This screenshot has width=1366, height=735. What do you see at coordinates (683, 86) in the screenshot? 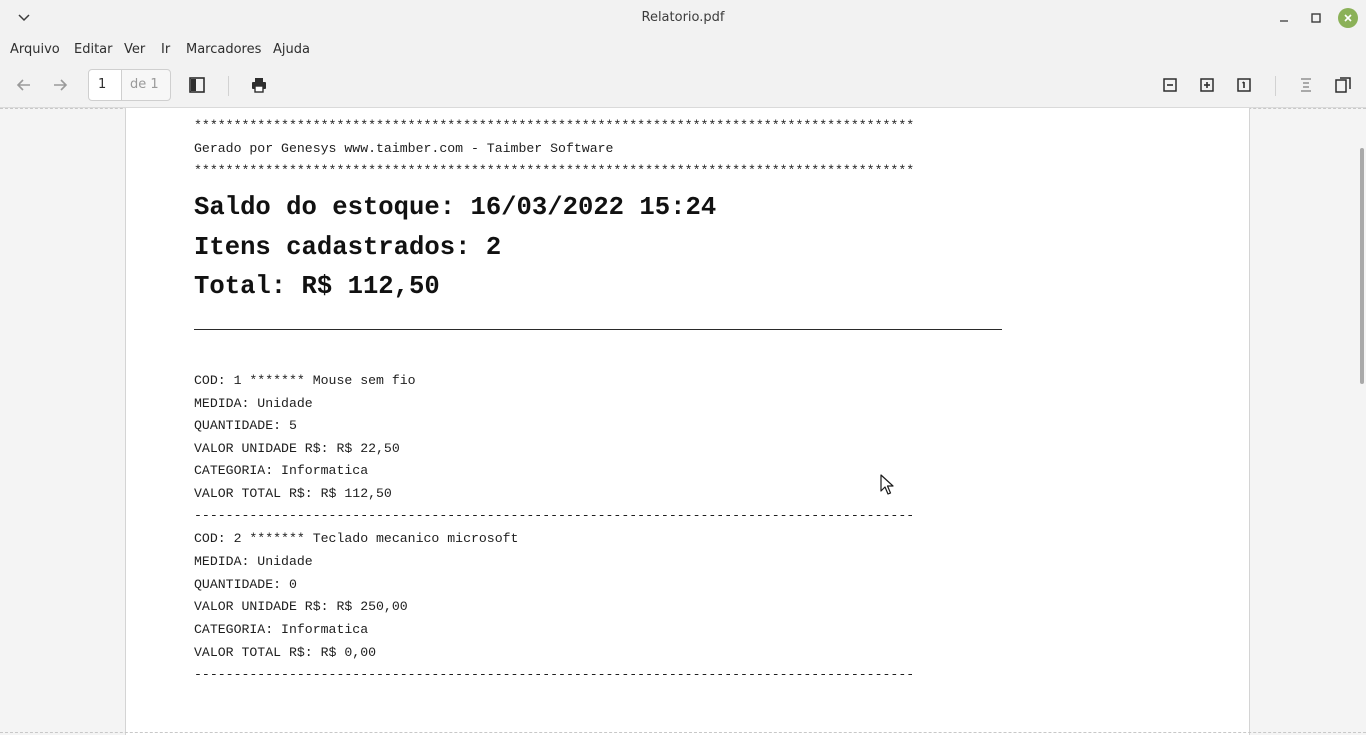
I see `toolbar: 1 de 1` at bounding box center [683, 86].